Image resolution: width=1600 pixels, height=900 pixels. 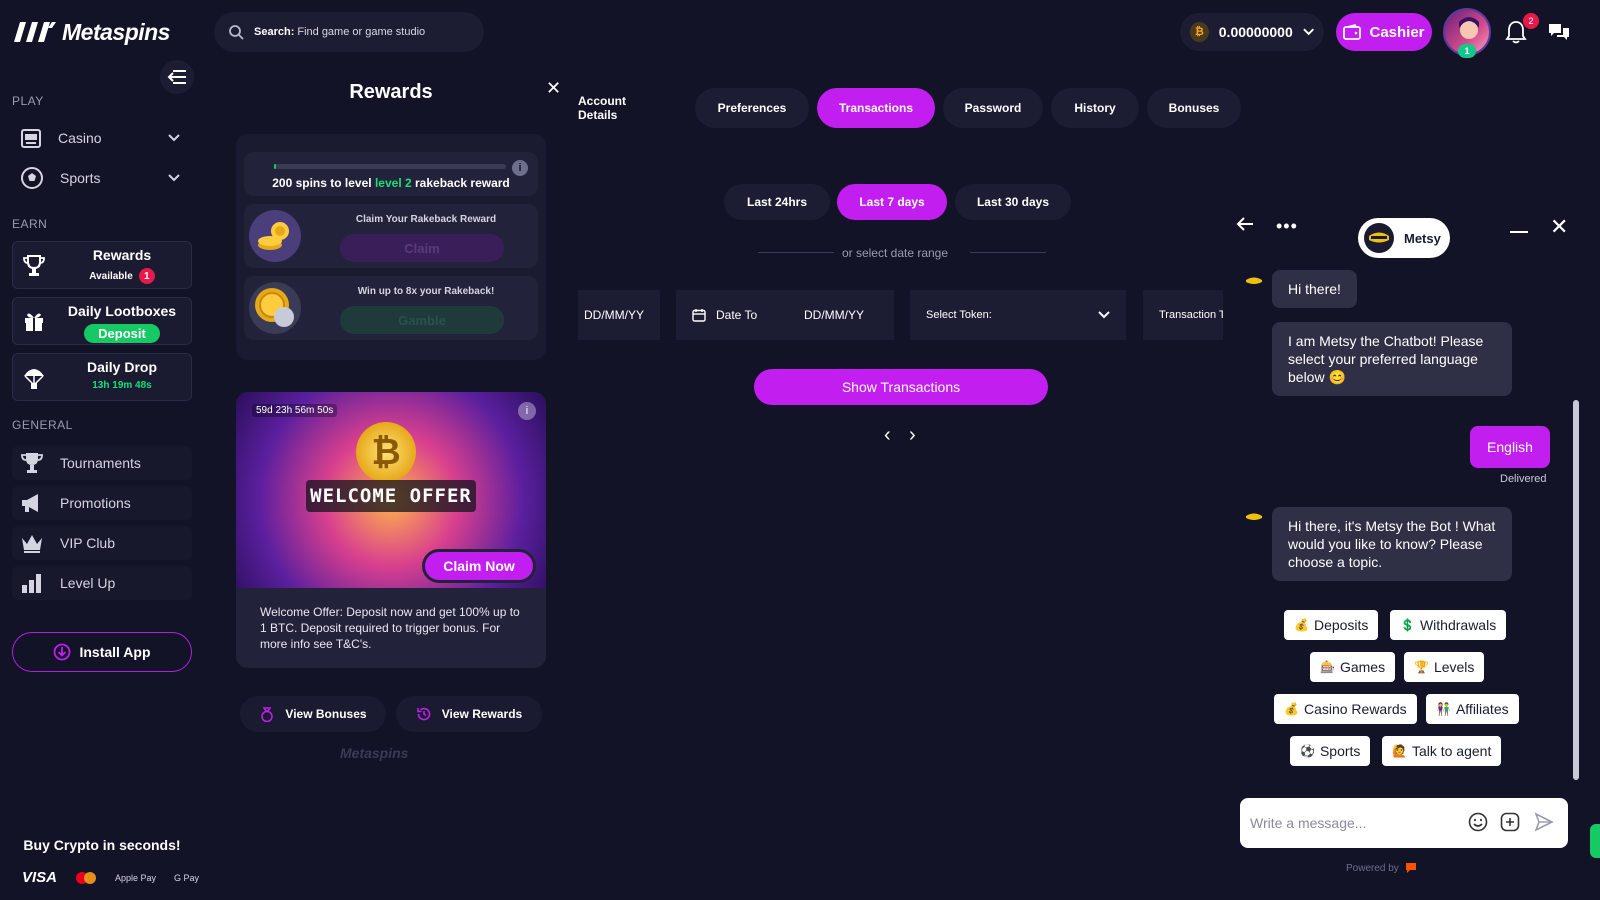 I want to click on progress-level: level 2, so click(x=393, y=183).